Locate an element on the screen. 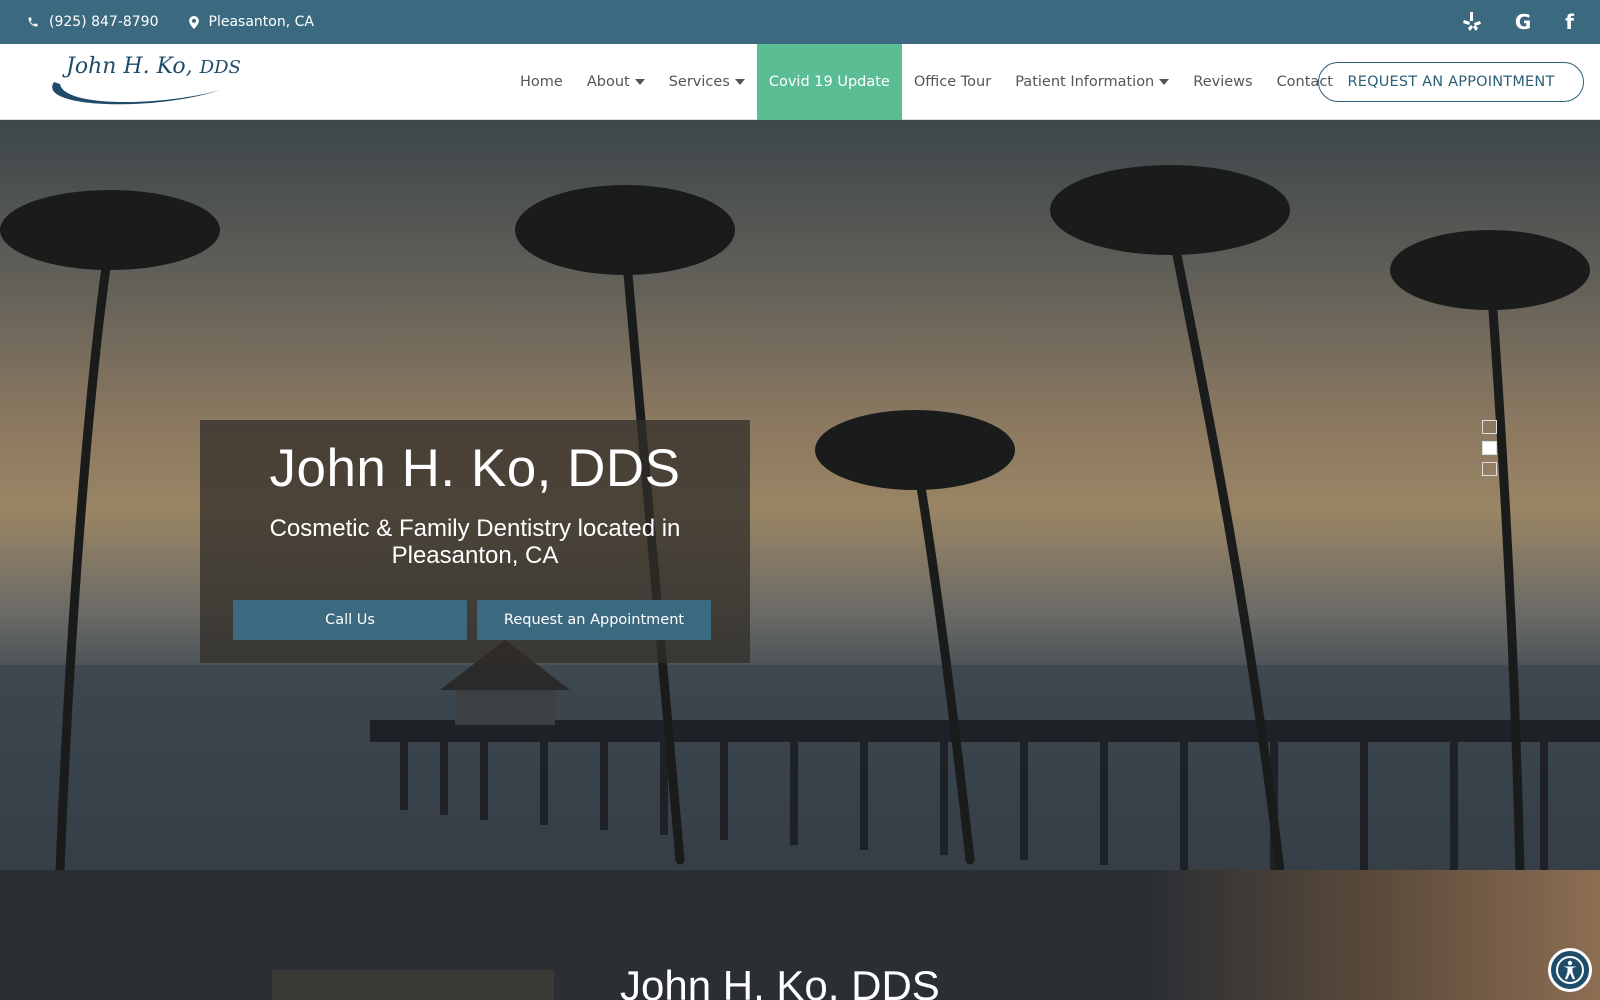 The image size is (1600, 1000). social-links: G f is located at coordinates (1518, 22).